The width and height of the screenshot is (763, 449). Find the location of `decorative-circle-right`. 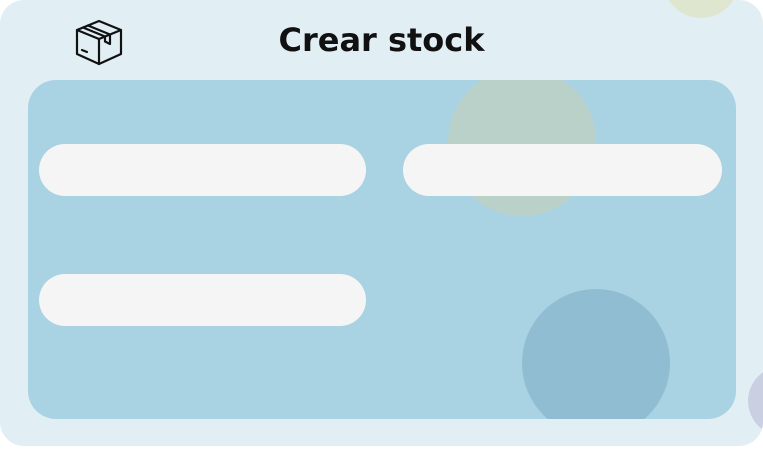

decorative-circle-right is located at coordinates (755, 401).